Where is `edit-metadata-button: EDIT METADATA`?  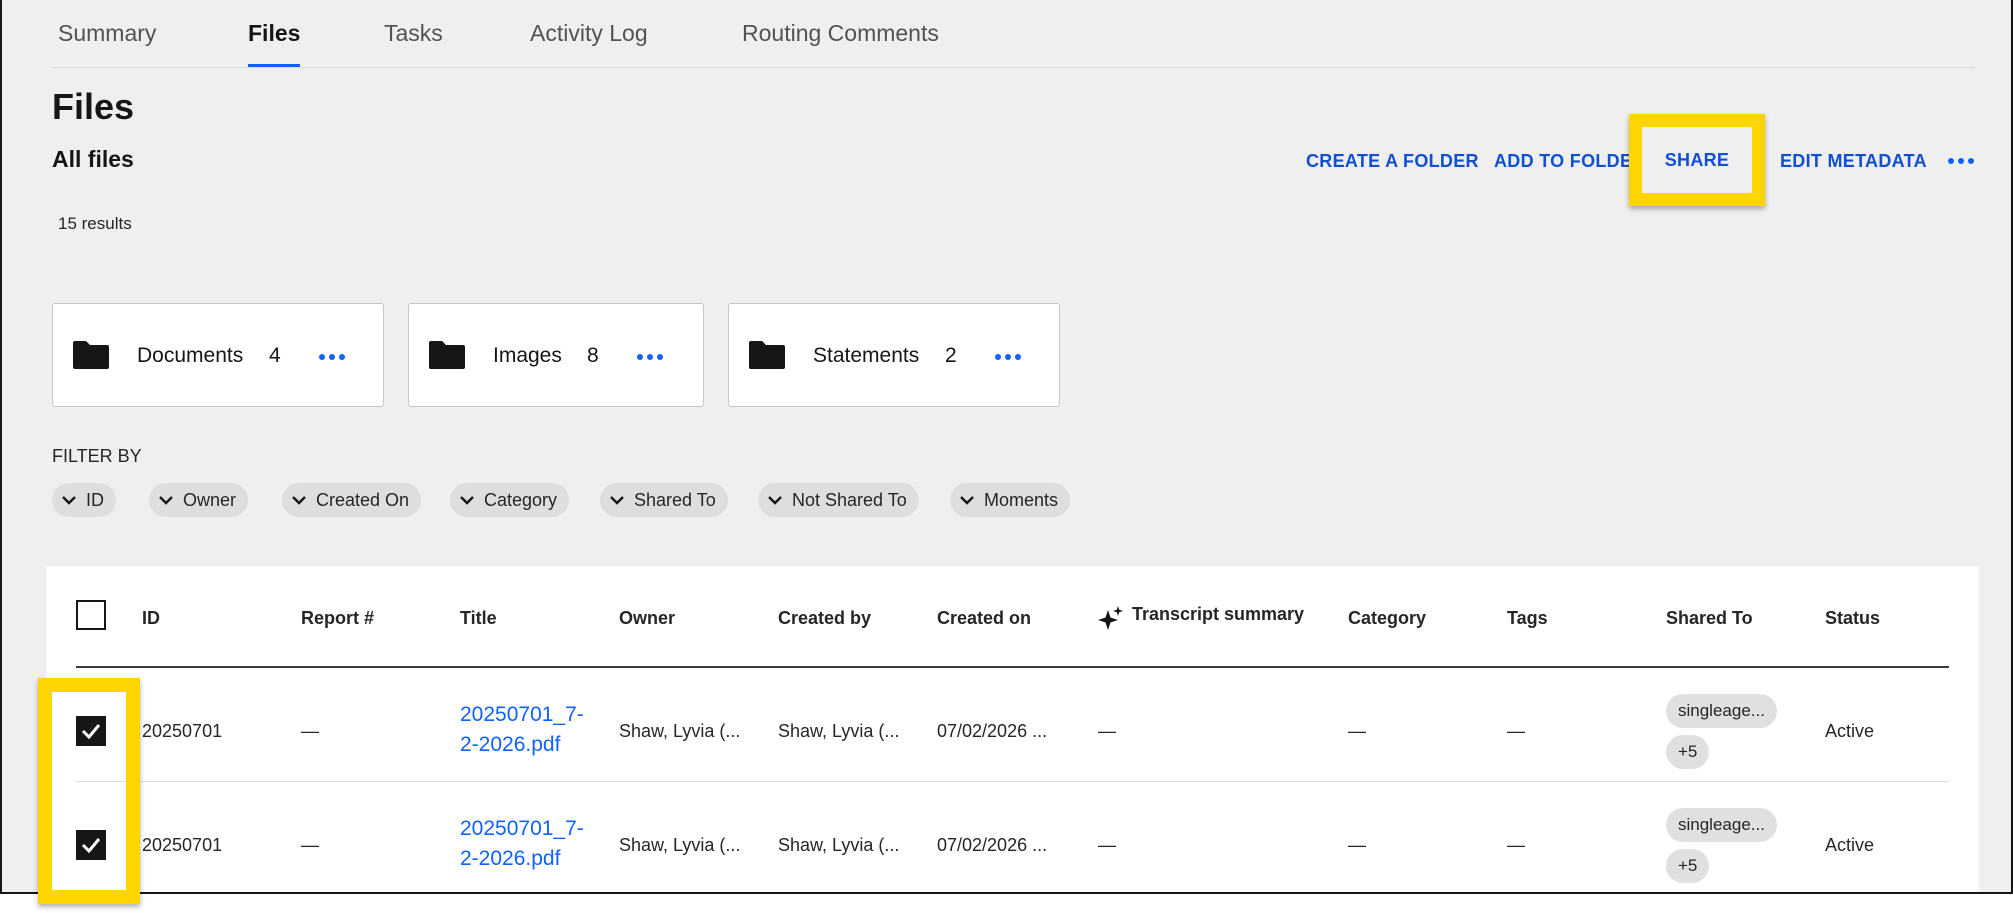
edit-metadata-button: EDIT METADATA is located at coordinates (1853, 161).